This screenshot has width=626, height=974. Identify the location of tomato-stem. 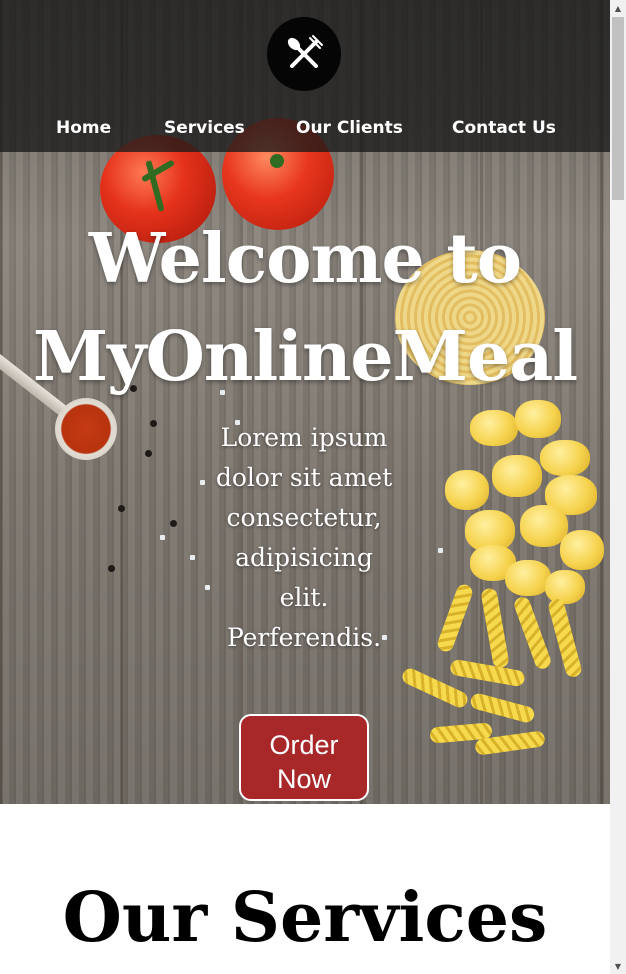
(277, 161).